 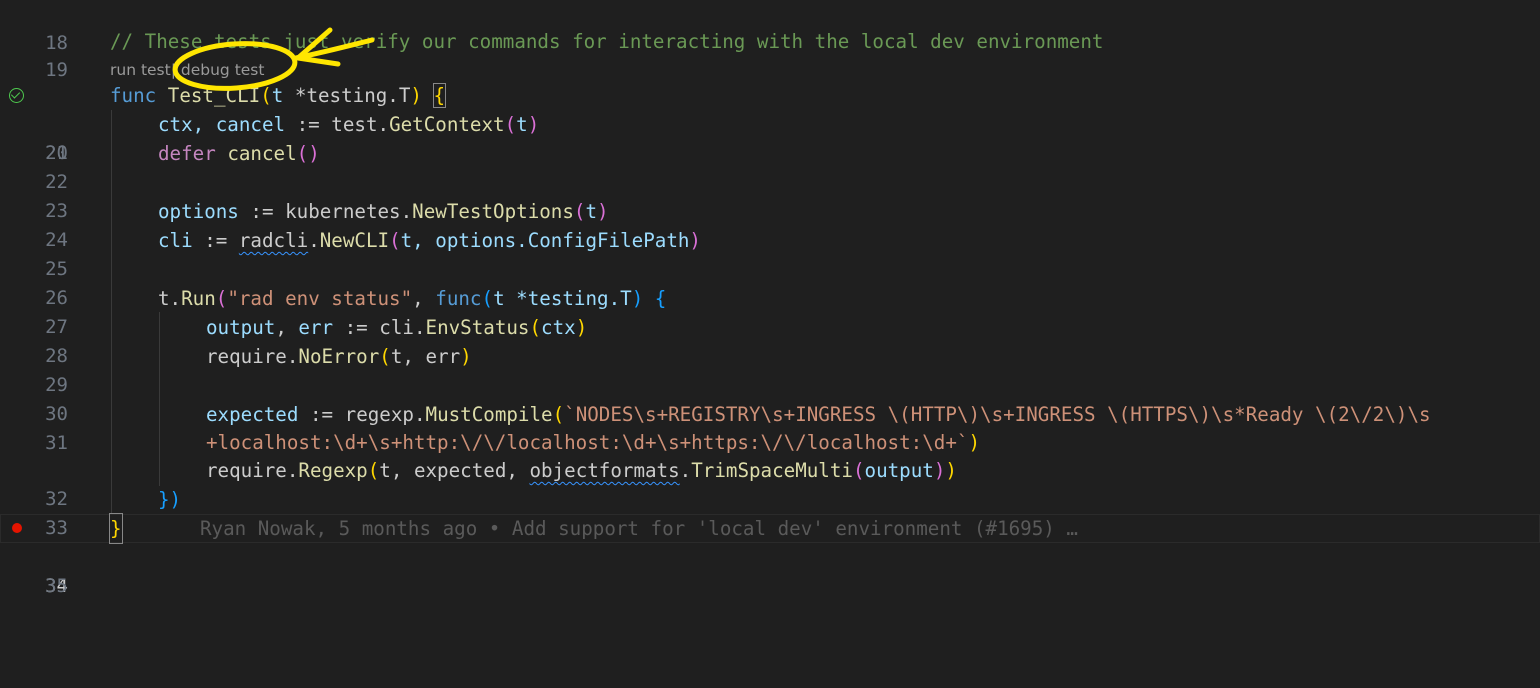 I want to click on param: t *testing.T, so click(x=562, y=298).